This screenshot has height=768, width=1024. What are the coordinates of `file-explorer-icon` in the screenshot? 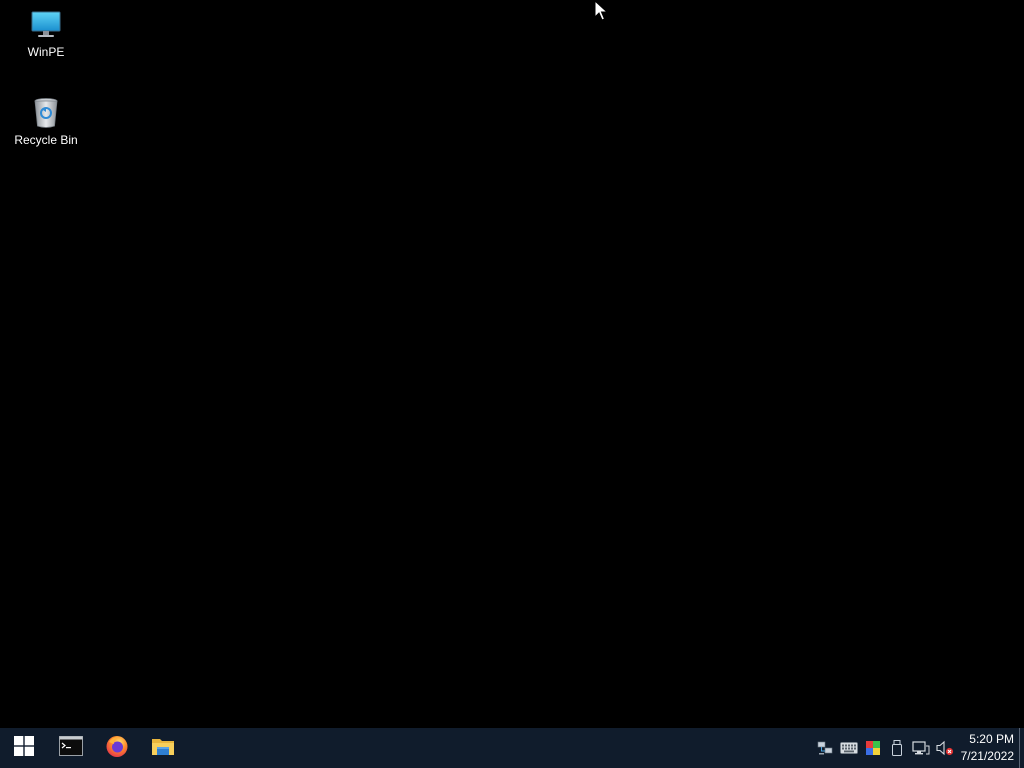 It's located at (163, 748).